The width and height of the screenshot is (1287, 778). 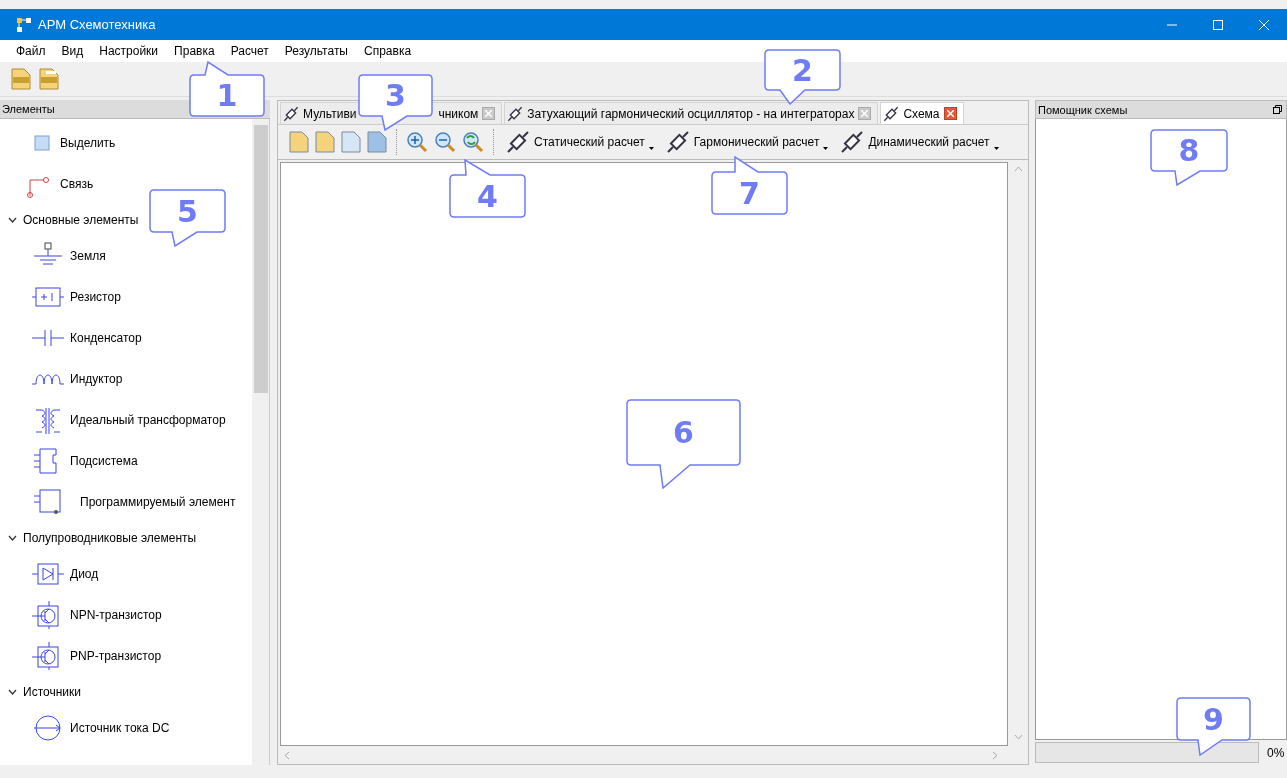 I want to click on callout: 1, so click(x=227, y=89).